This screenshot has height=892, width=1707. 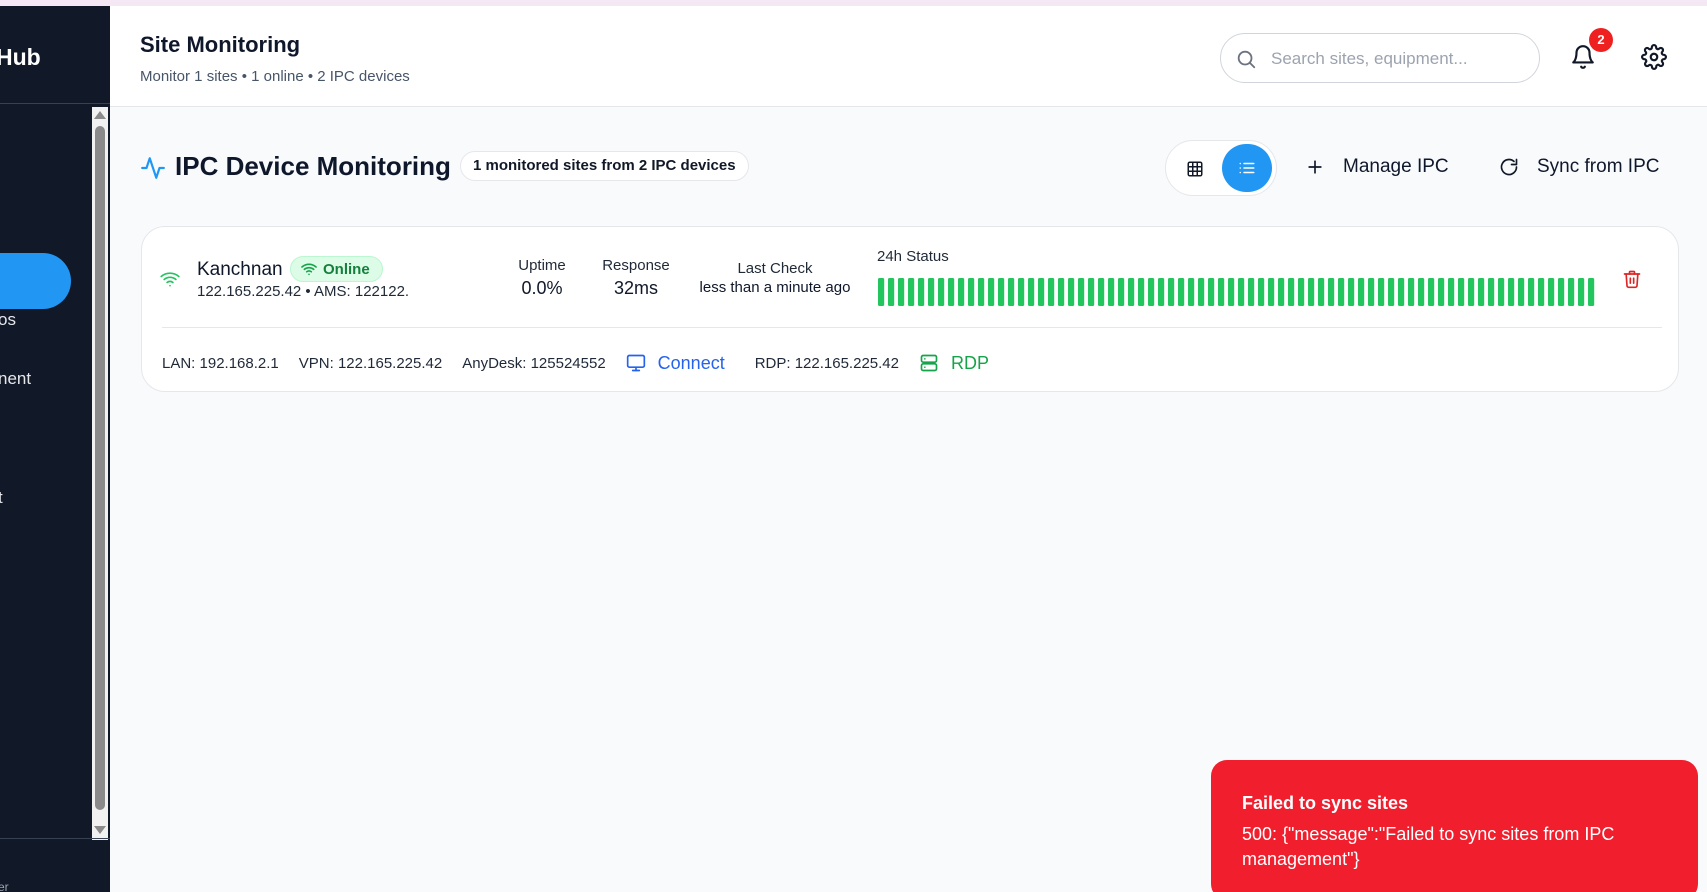 What do you see at coordinates (4, 886) in the screenshot?
I see `sidebar-footer-text: er` at bounding box center [4, 886].